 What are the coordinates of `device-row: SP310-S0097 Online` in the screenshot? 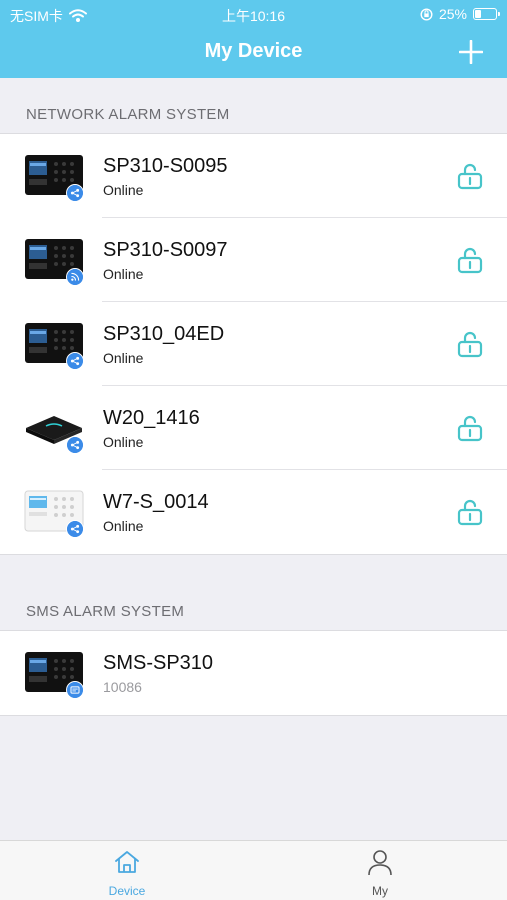 It's located at (253, 260).